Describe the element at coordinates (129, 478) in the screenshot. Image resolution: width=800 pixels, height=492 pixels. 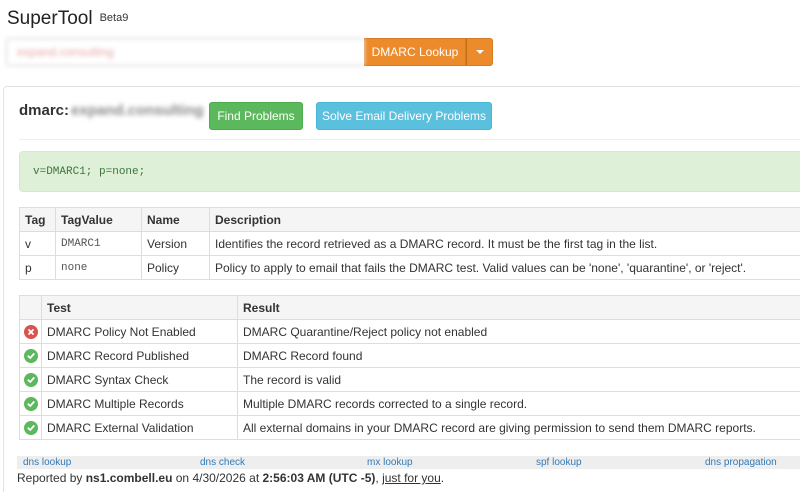
I see `server-name: ns1.combell.eu` at that location.